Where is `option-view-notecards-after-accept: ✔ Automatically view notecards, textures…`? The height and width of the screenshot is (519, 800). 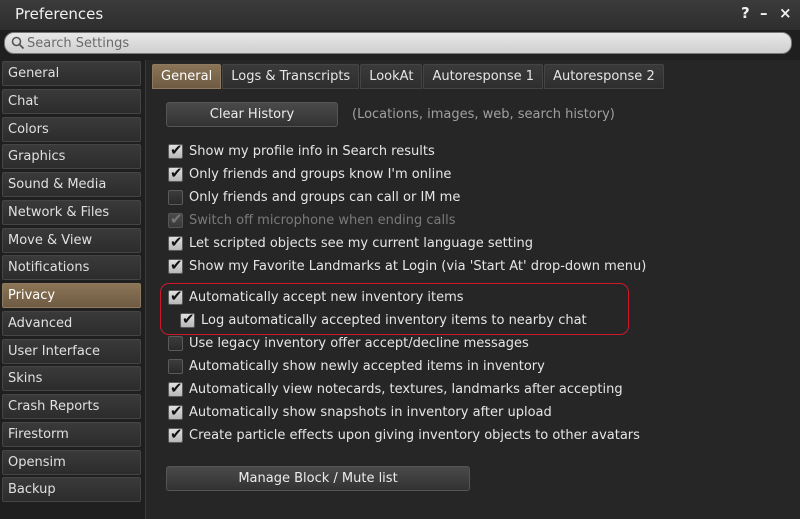 option-view-notecards-after-accept: ✔ Automatically view notecards, textures… is located at coordinates (395, 389).